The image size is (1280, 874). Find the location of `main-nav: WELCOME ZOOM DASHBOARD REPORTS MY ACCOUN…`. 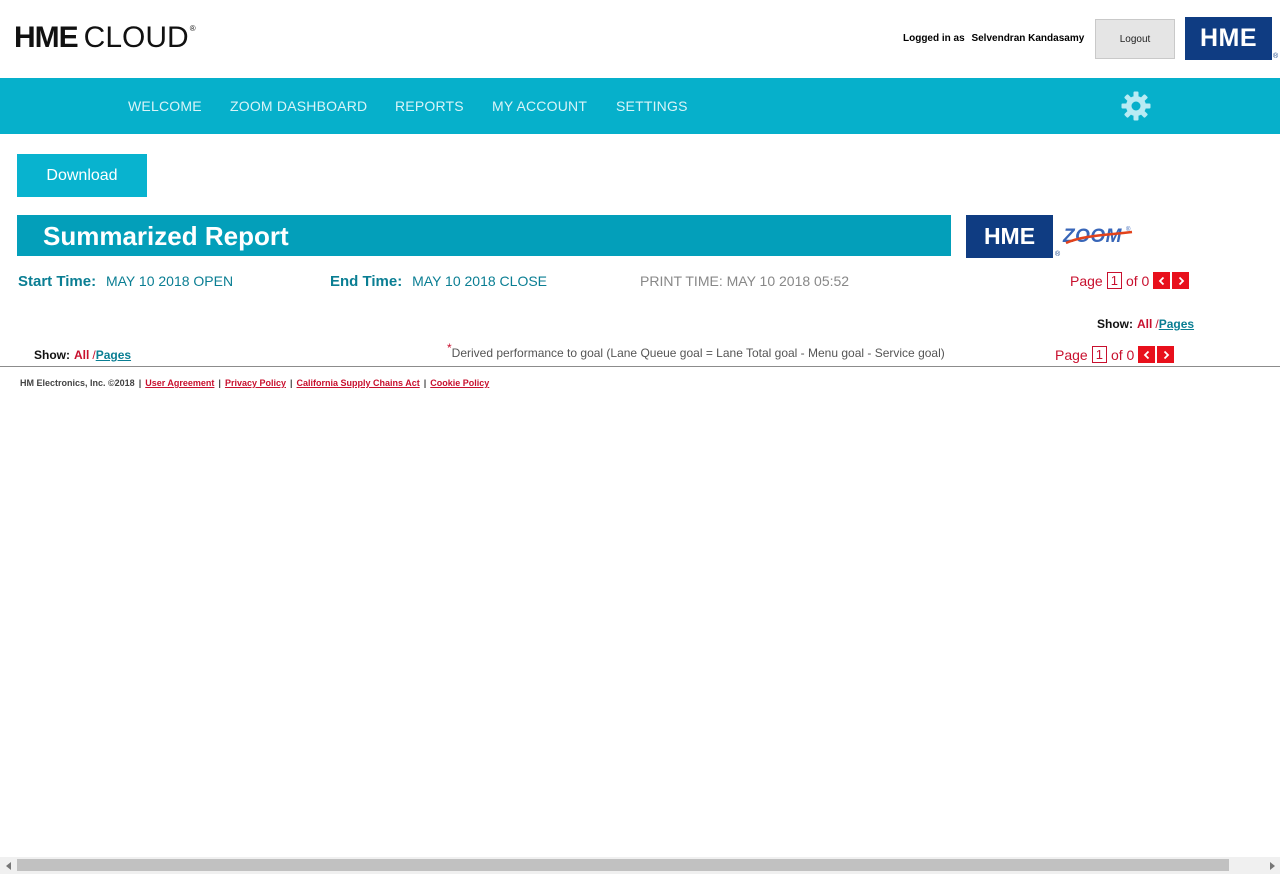

main-nav: WELCOME ZOOM DASHBOARD REPORTS MY ACCOUN… is located at coordinates (640, 106).